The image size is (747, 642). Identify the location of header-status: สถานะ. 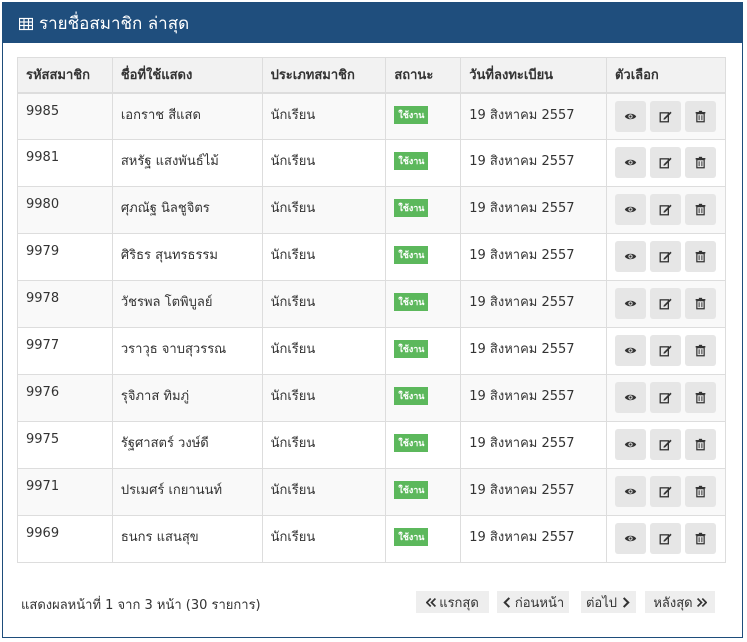
(423, 75).